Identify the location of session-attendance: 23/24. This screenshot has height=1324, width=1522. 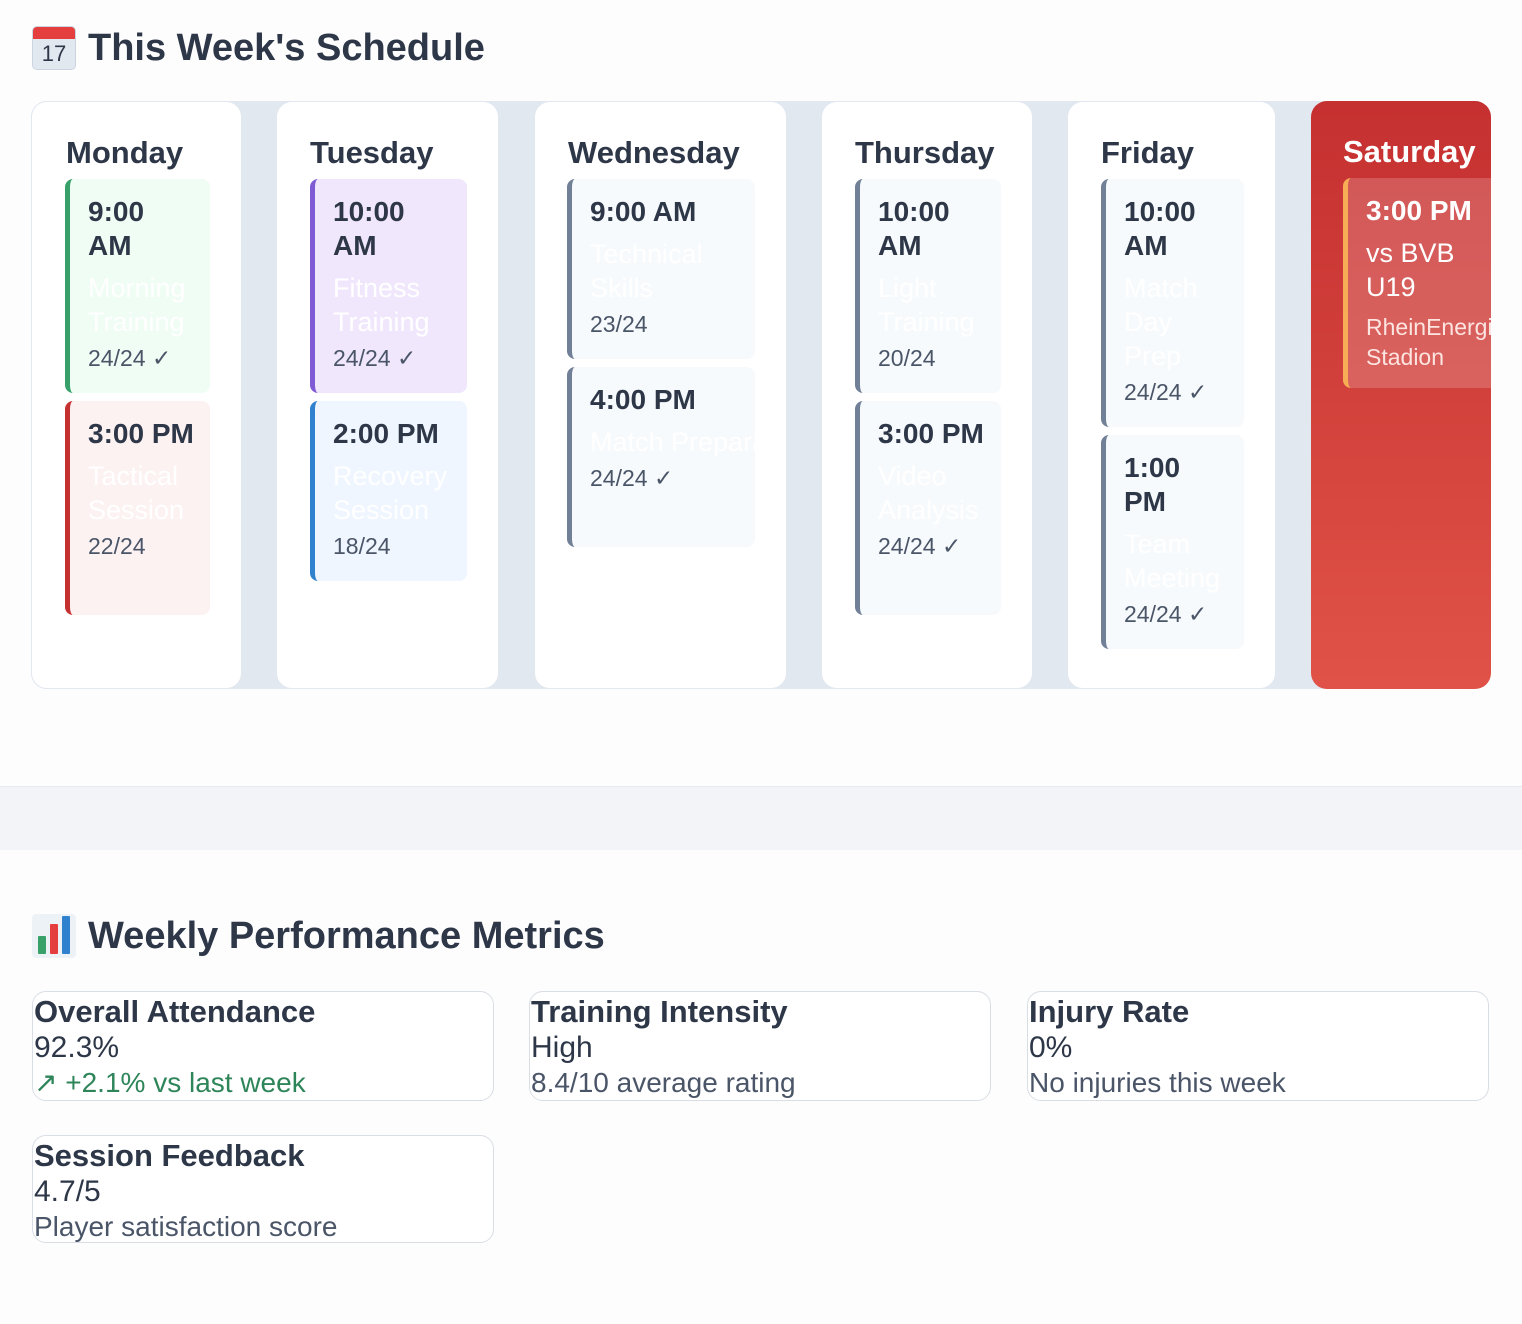
(619, 324).